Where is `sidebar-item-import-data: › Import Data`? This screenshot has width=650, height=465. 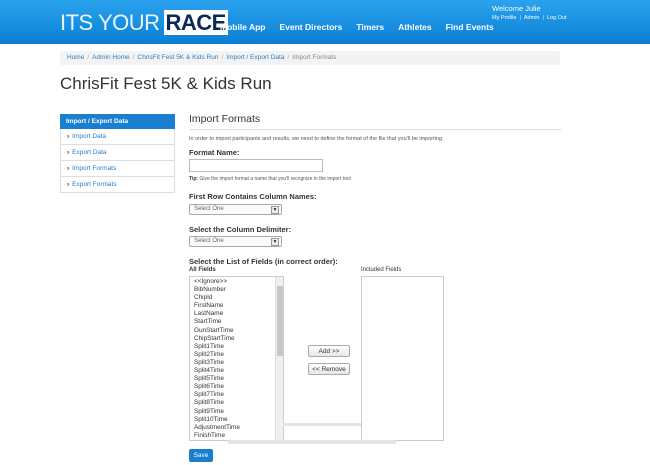 sidebar-item-import-data: › Import Data is located at coordinates (117, 137).